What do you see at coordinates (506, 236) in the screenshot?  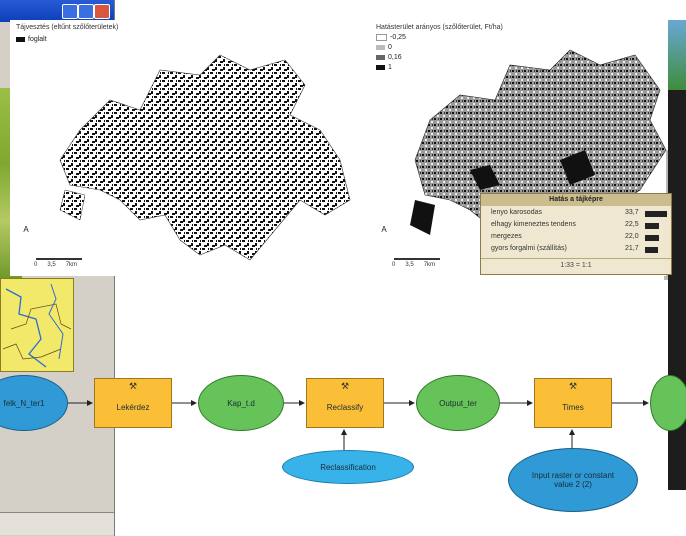 I see `popup-row-label: mergezes` at bounding box center [506, 236].